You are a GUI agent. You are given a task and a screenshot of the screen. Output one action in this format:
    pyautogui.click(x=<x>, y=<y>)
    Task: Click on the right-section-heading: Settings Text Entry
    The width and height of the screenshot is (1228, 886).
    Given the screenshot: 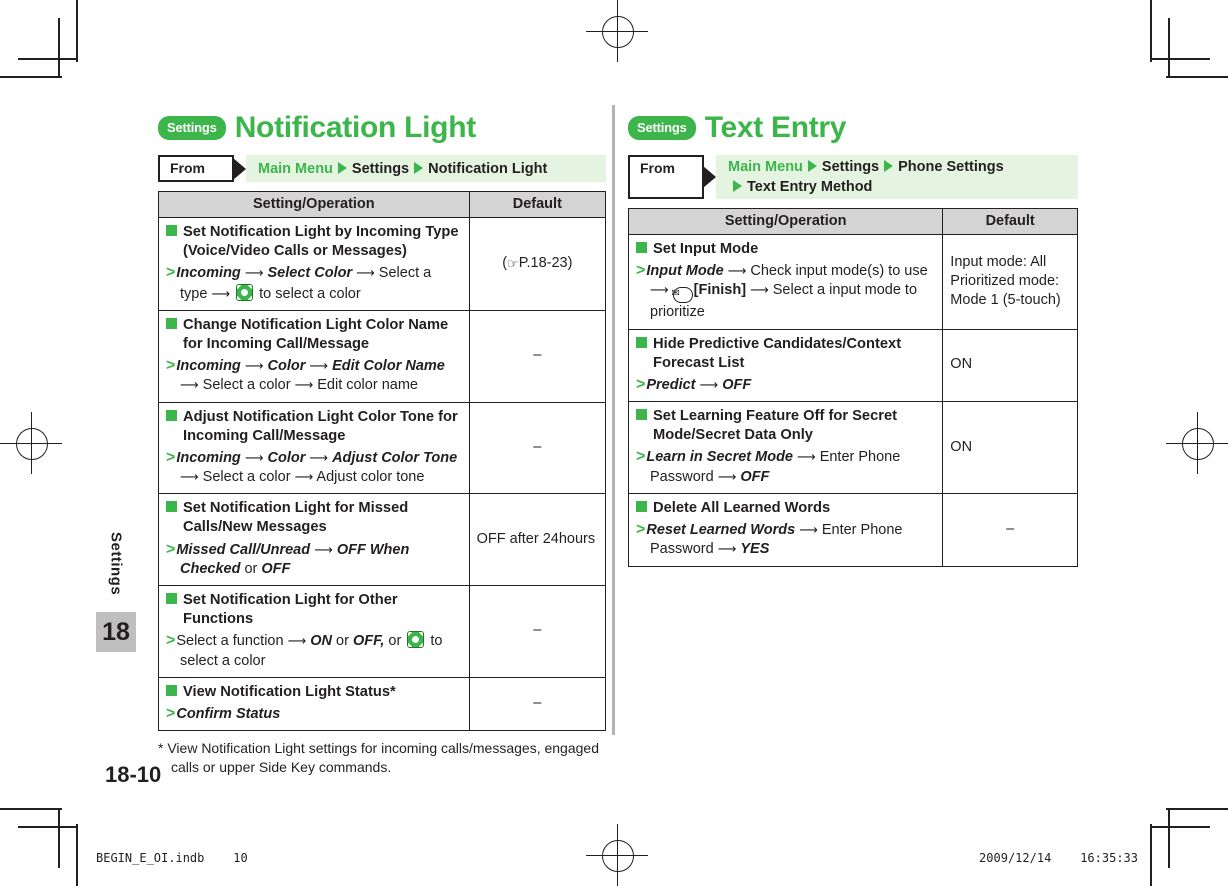 What is the action you would take?
    pyautogui.click(x=853, y=128)
    